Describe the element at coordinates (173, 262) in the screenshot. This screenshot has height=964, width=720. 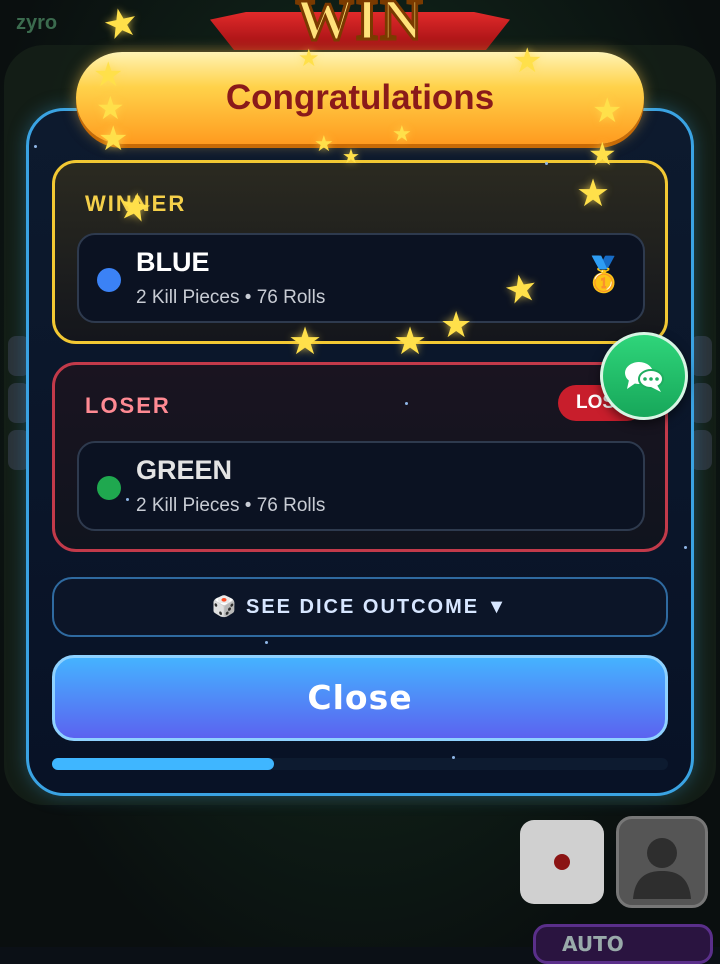
I see `winner-player-name: BLUE` at that location.